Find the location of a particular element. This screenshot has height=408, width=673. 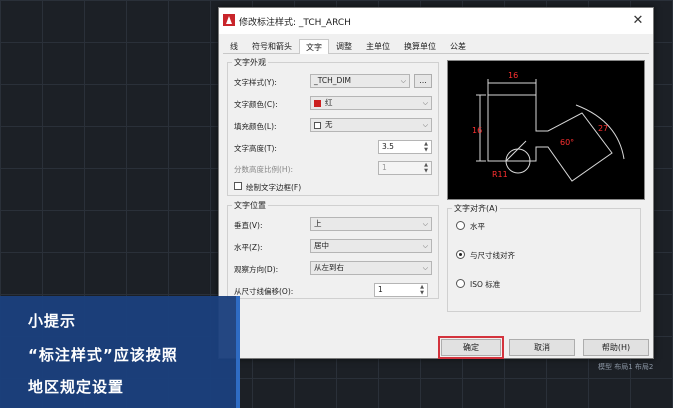

horizontal-value: 居中 is located at coordinates (321, 245).